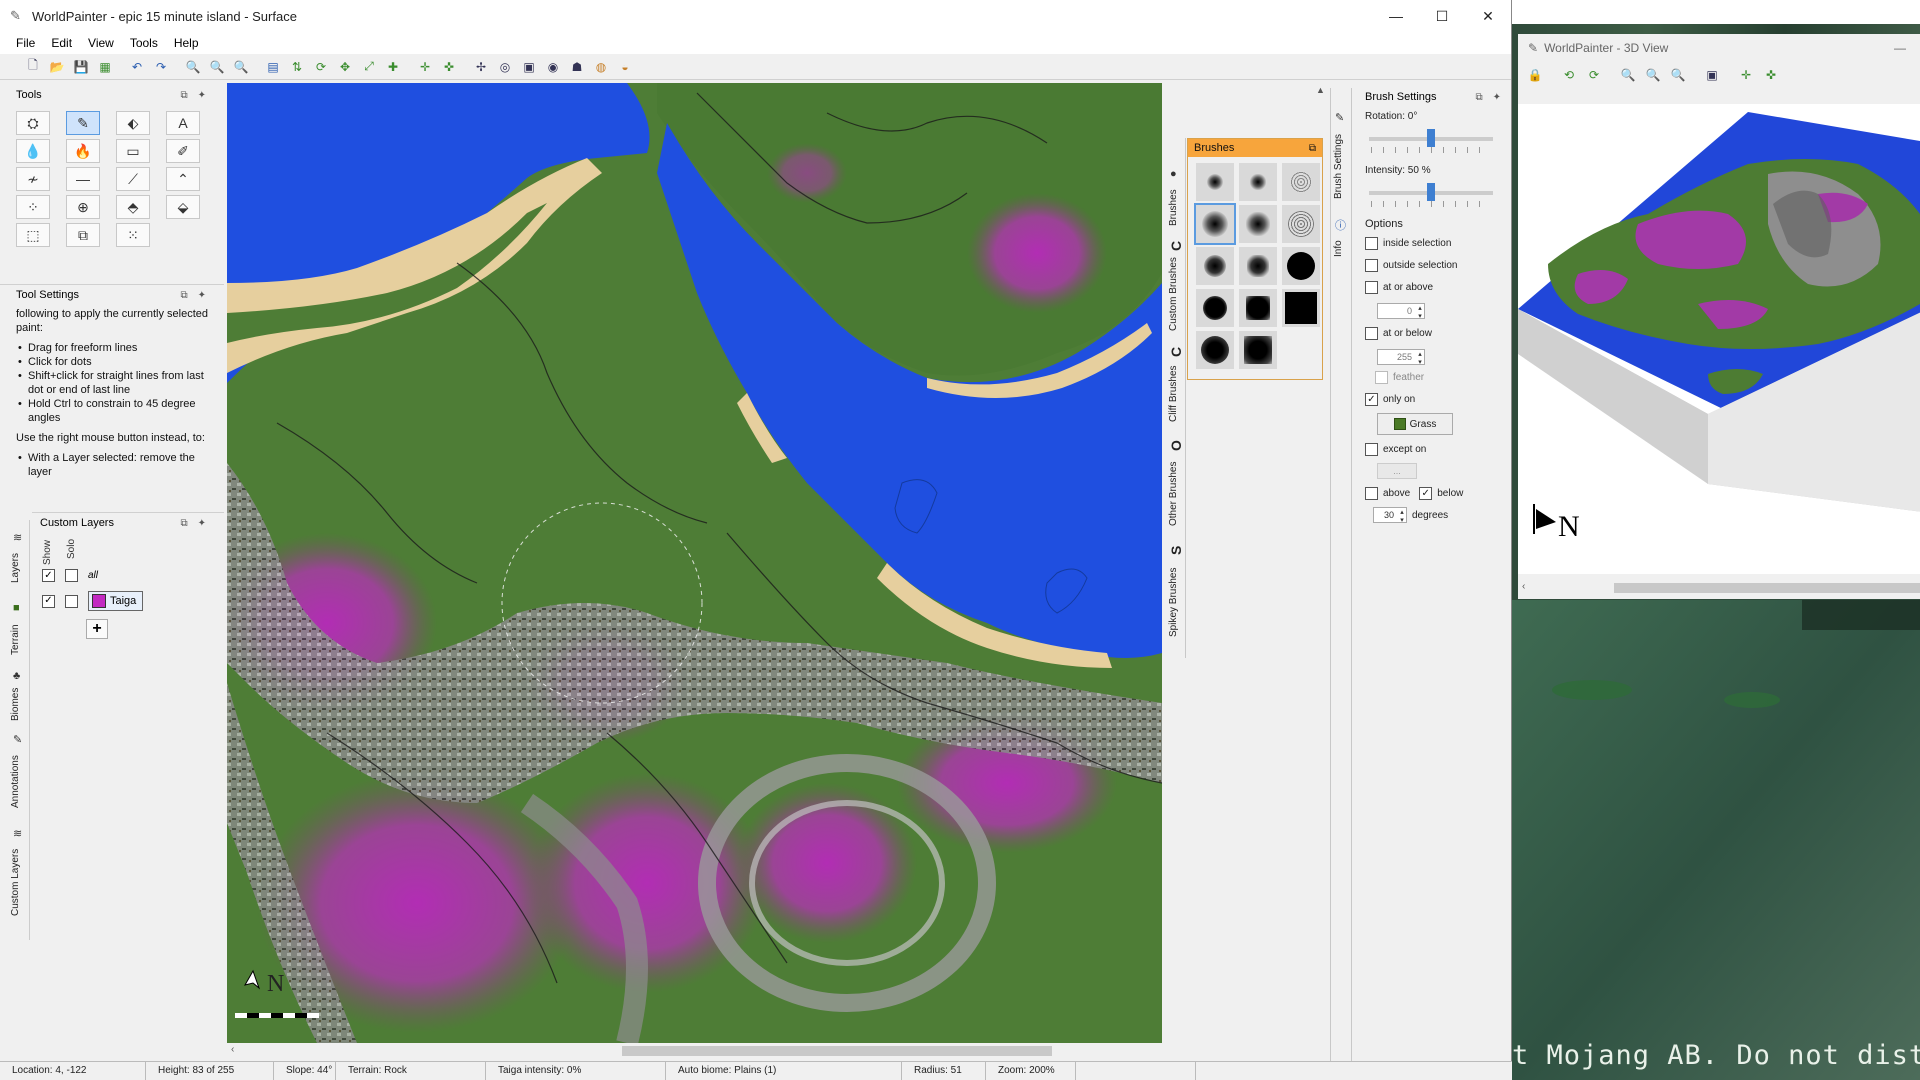 The height and width of the screenshot is (1080, 1920). I want to click on only-on-terrain-button: Grass, so click(1415, 424).